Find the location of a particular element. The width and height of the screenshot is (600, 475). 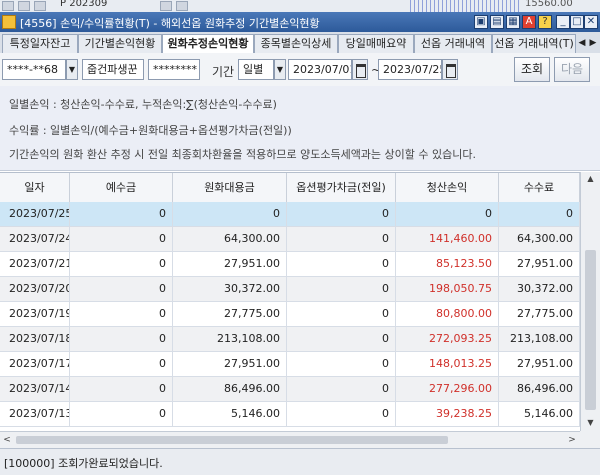

font-icon: A is located at coordinates (529, 22).